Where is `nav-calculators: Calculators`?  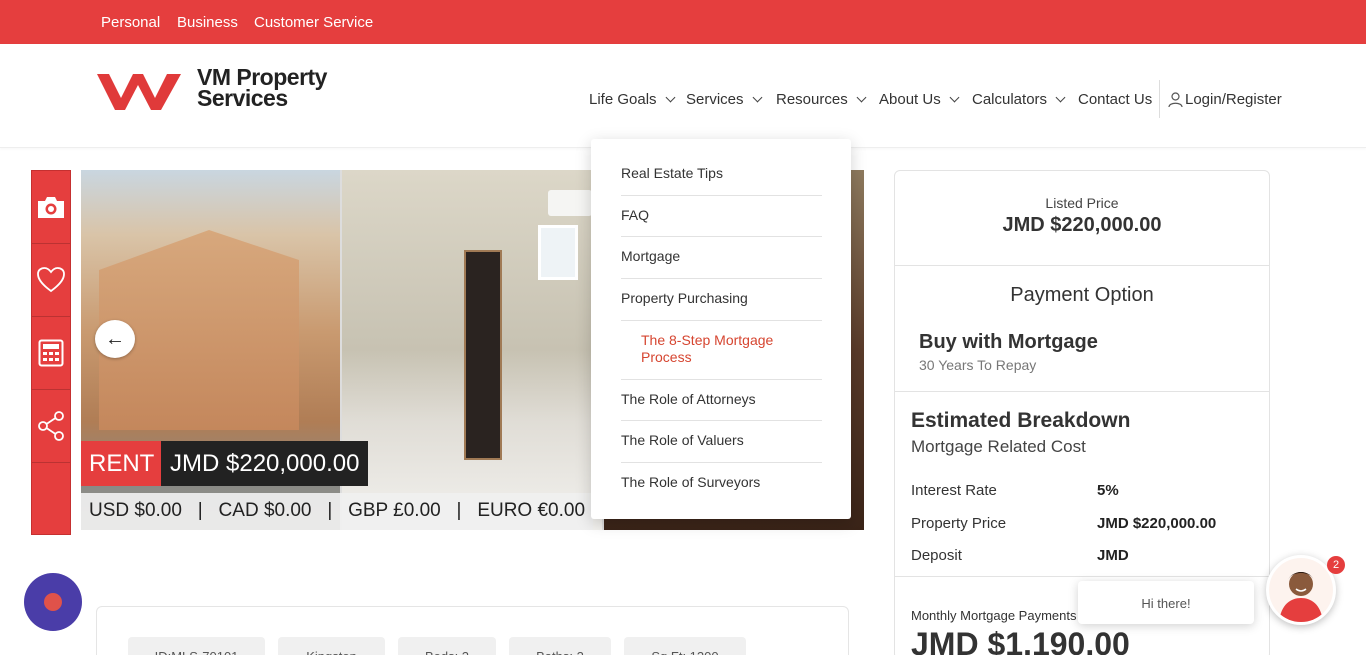
nav-calculators: Calculators is located at coordinates (1019, 99).